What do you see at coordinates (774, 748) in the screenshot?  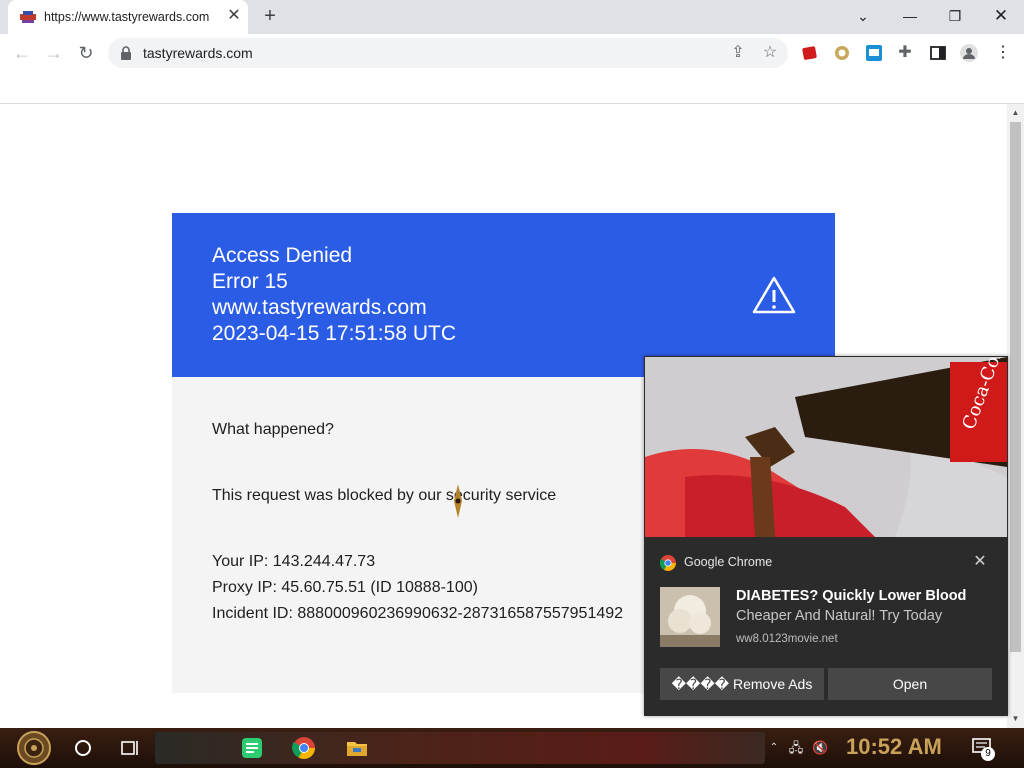 I see `show-hidden-icons-icon: ⌃` at bounding box center [774, 748].